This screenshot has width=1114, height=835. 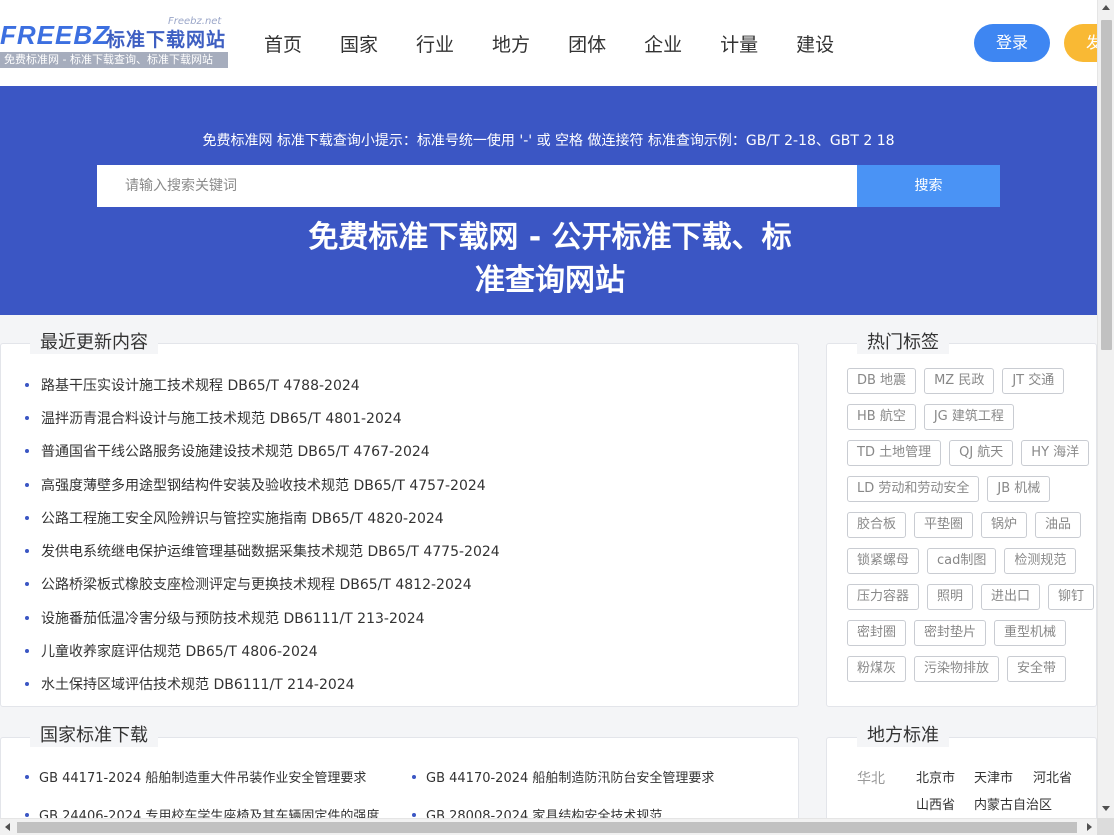 I want to click on update-link: 发供电系统继电保护运维管理基础数据采集技术规范 DB65/T 4775-2024, so click(x=270, y=551).